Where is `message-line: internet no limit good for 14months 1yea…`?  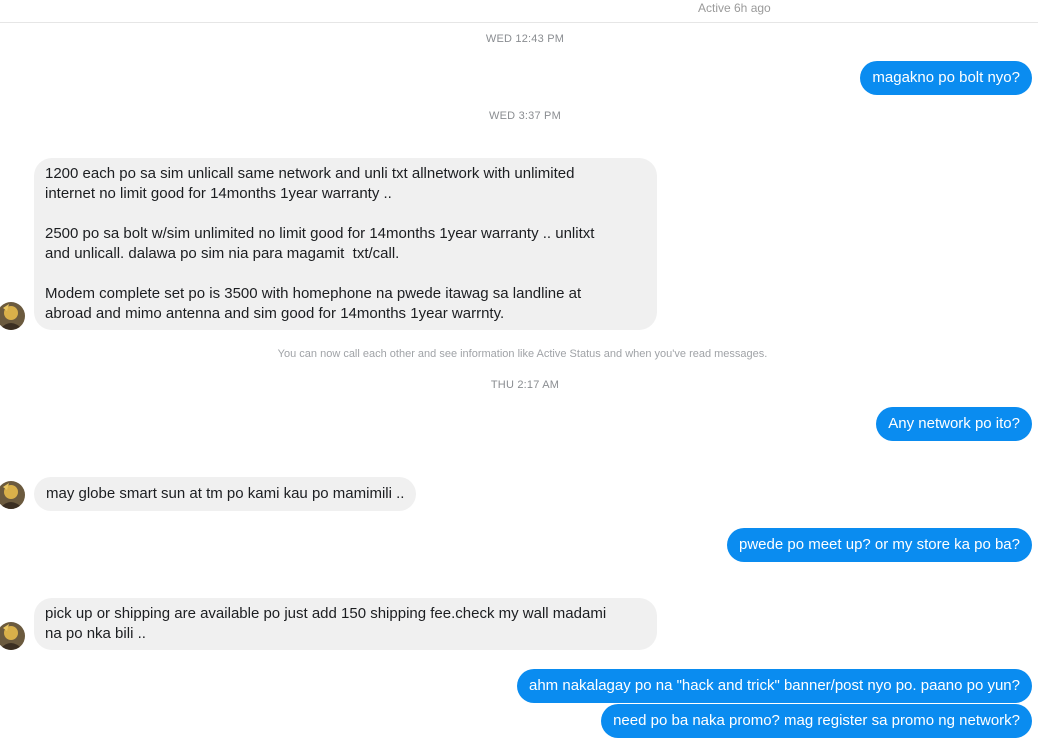 message-line: internet no limit good for 14months 1yea… is located at coordinates (218, 193).